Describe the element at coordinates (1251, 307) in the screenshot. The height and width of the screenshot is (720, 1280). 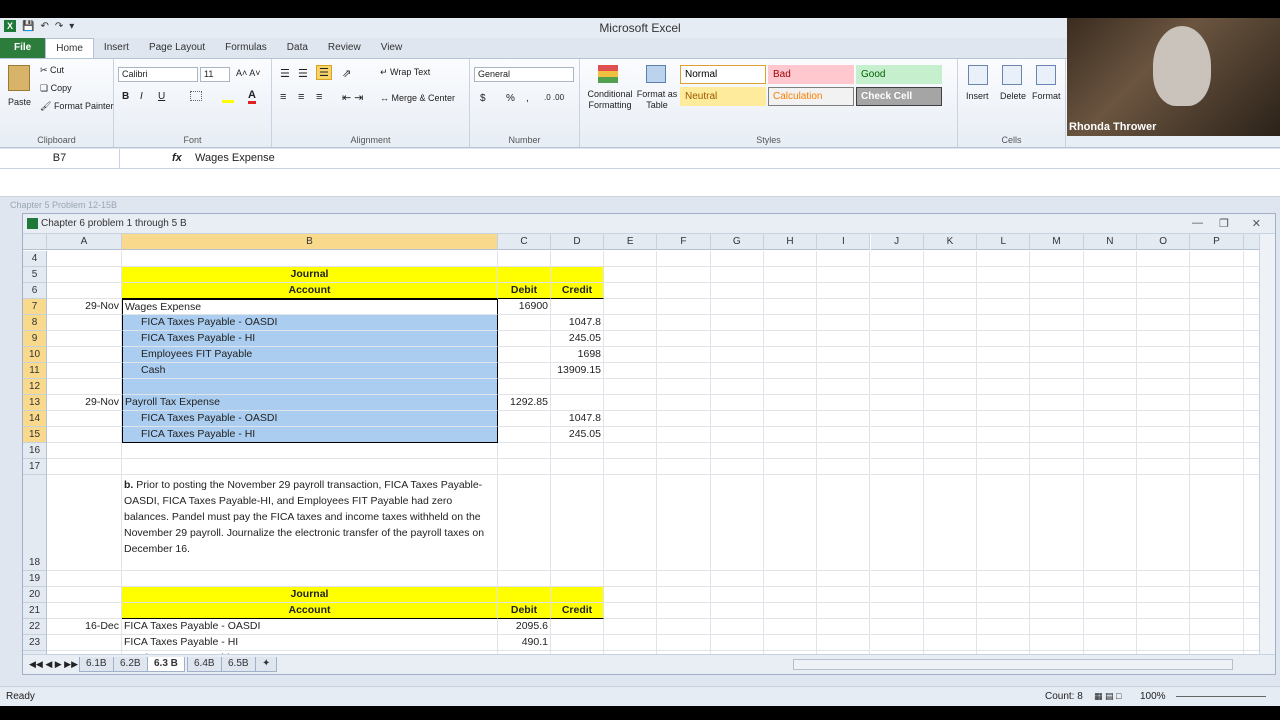
I see `cell-q7` at that location.